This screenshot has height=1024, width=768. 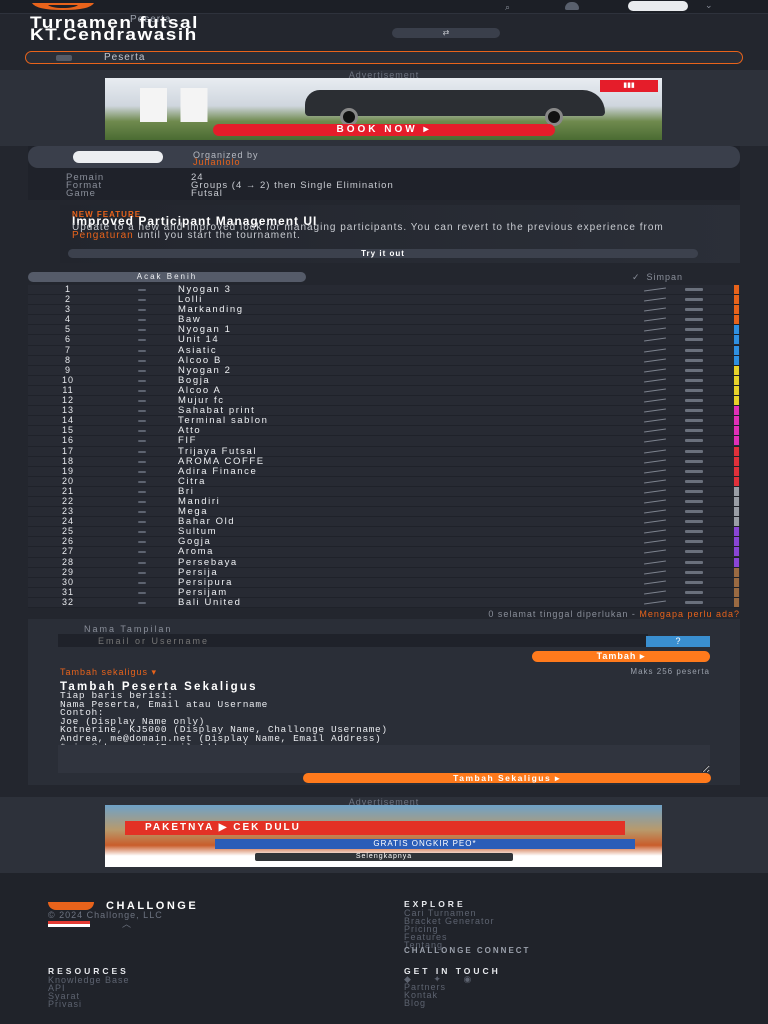 What do you see at coordinates (384, 340) in the screenshot?
I see `participant-row: 6 Unit 14` at bounding box center [384, 340].